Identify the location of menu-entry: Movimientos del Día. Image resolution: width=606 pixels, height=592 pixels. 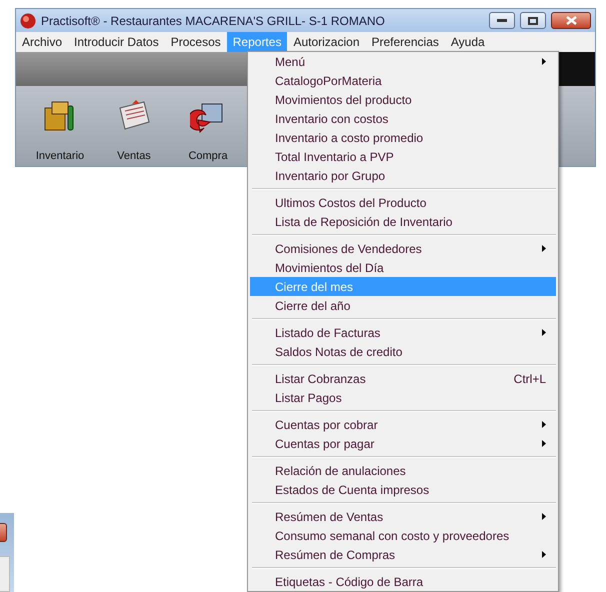
(403, 267).